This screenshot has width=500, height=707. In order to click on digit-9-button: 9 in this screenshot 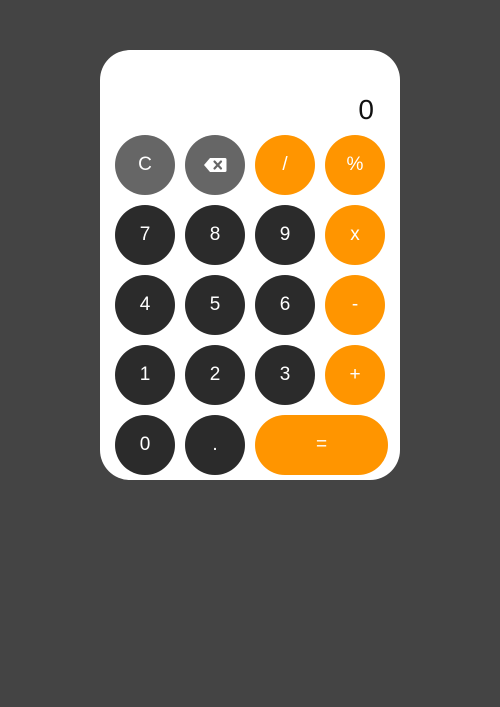, I will do `click(285, 235)`.